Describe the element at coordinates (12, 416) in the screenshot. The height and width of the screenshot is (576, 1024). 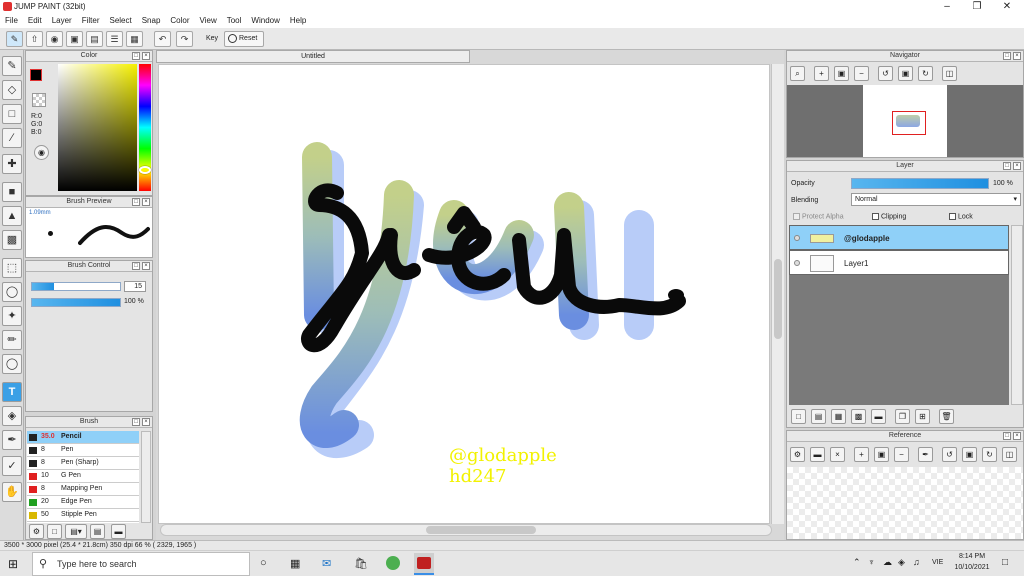
I see `shape-tool-icon: ◈` at that location.